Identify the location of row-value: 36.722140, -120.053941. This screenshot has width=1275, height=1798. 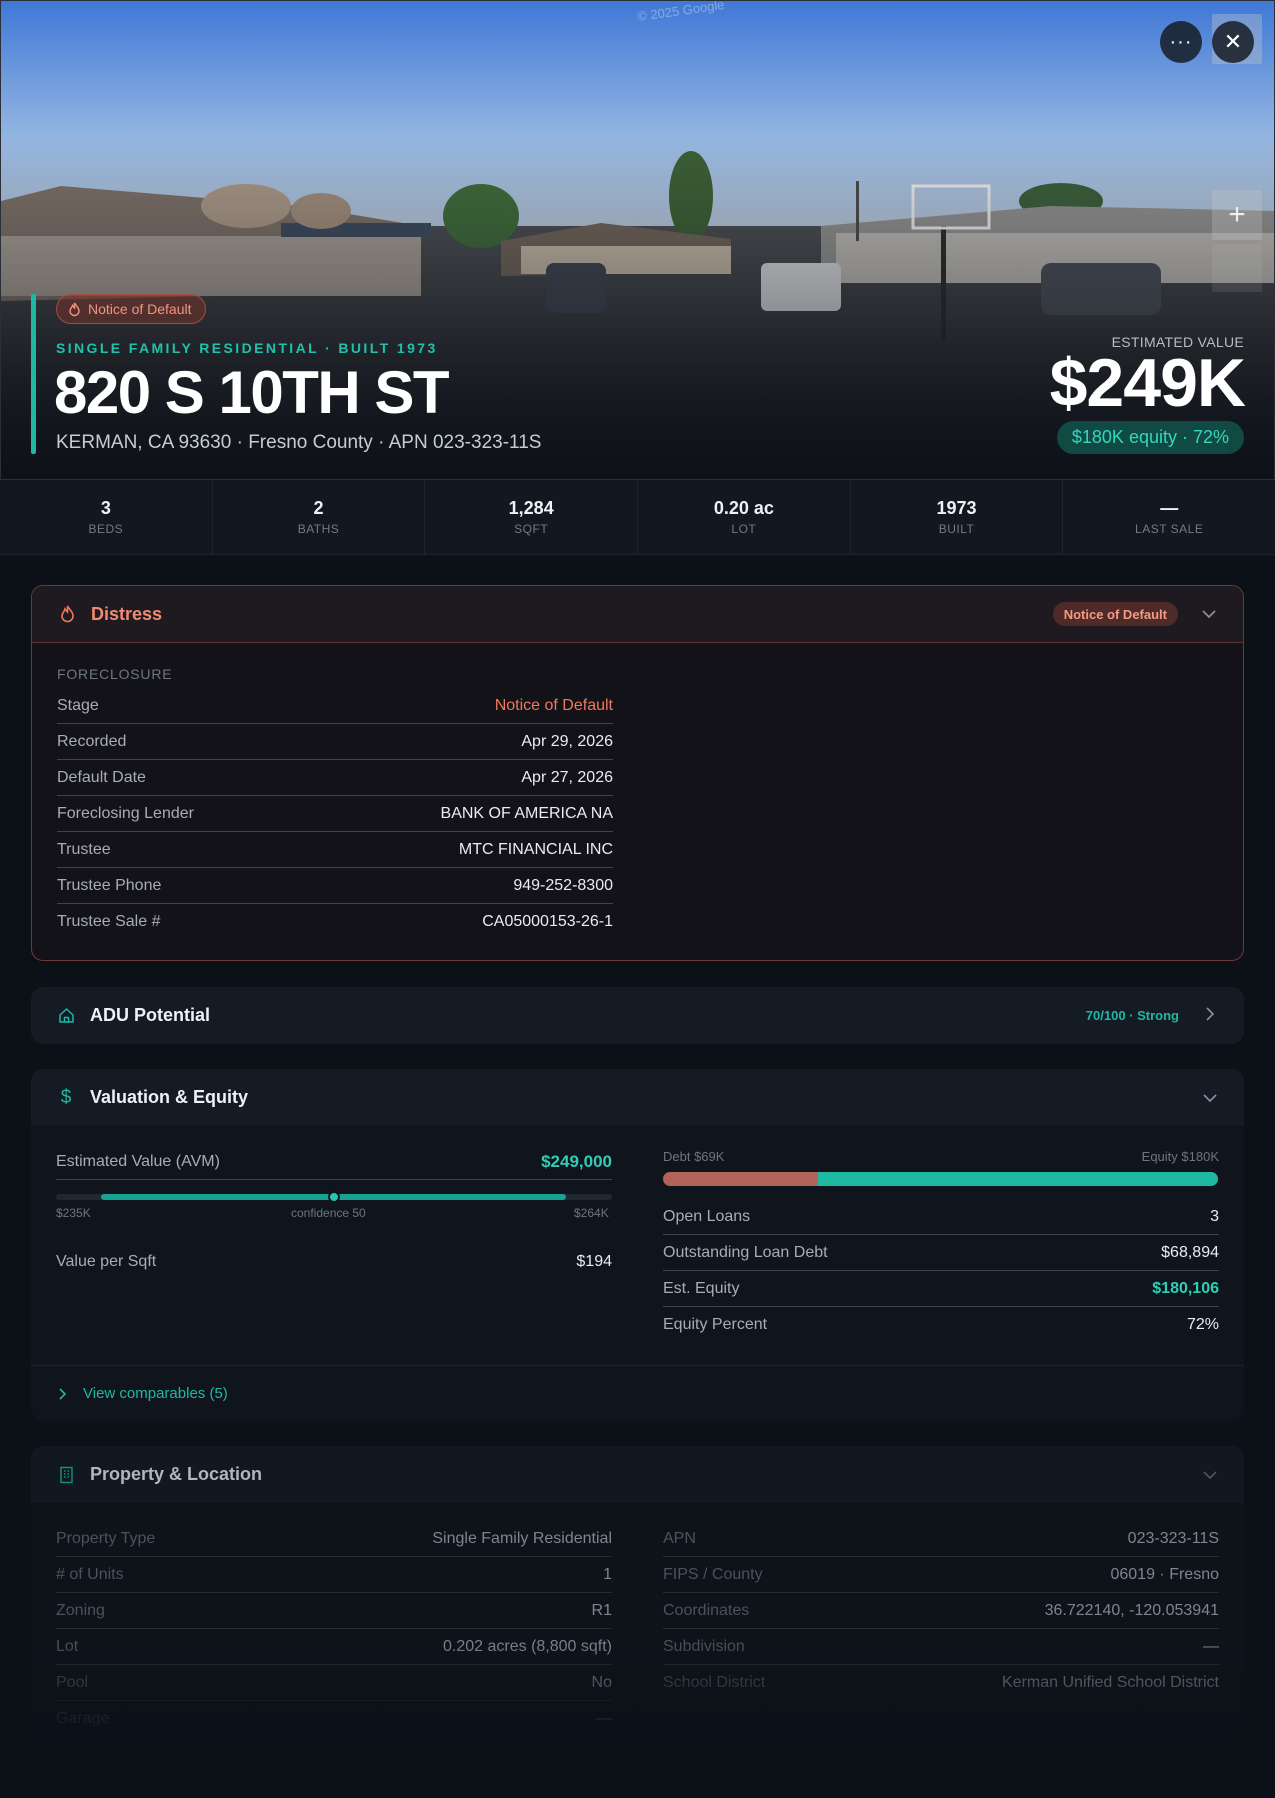
(1131, 1610).